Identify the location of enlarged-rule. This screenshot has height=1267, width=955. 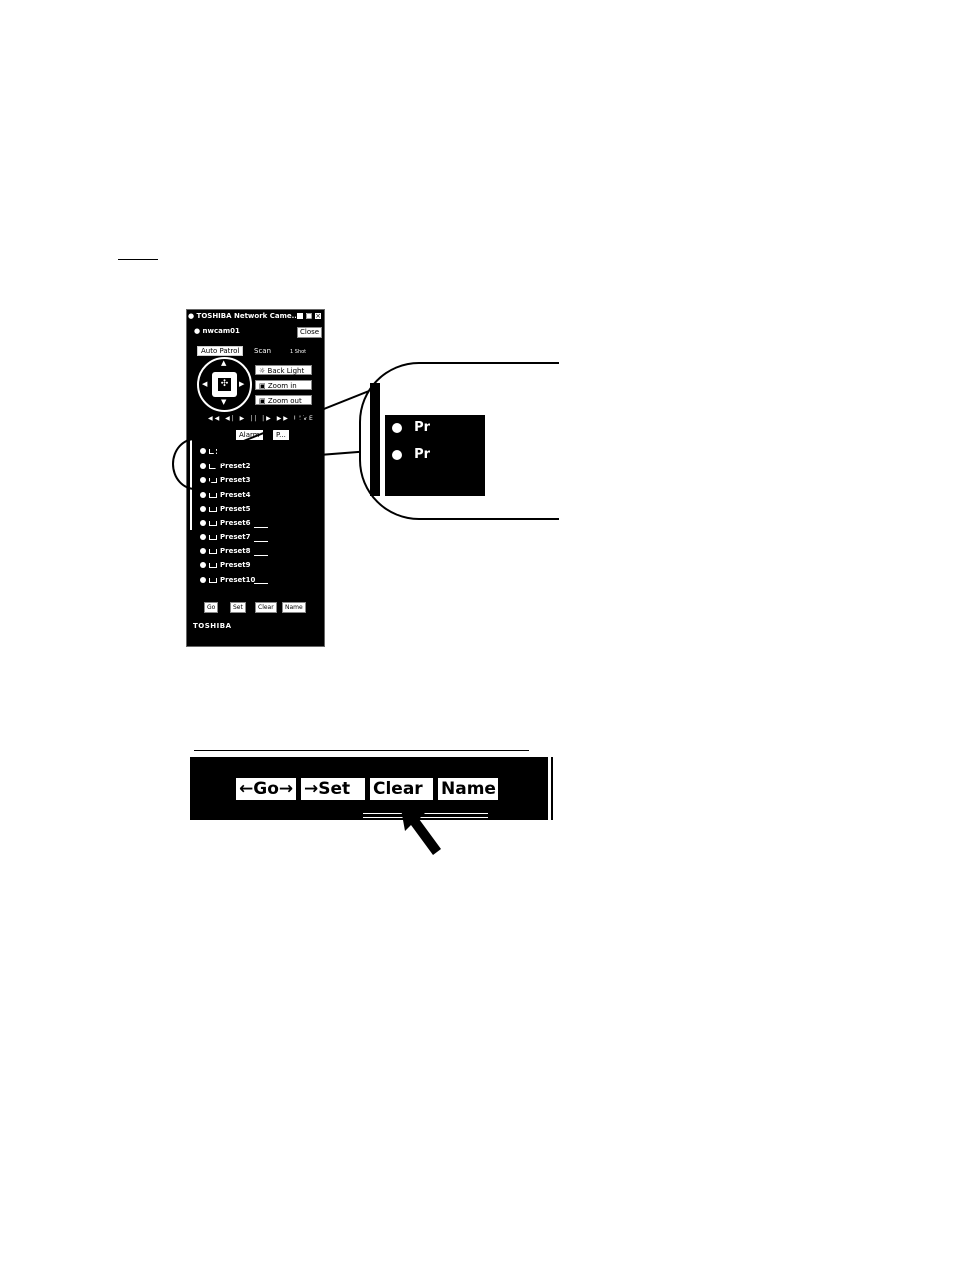
(361, 750).